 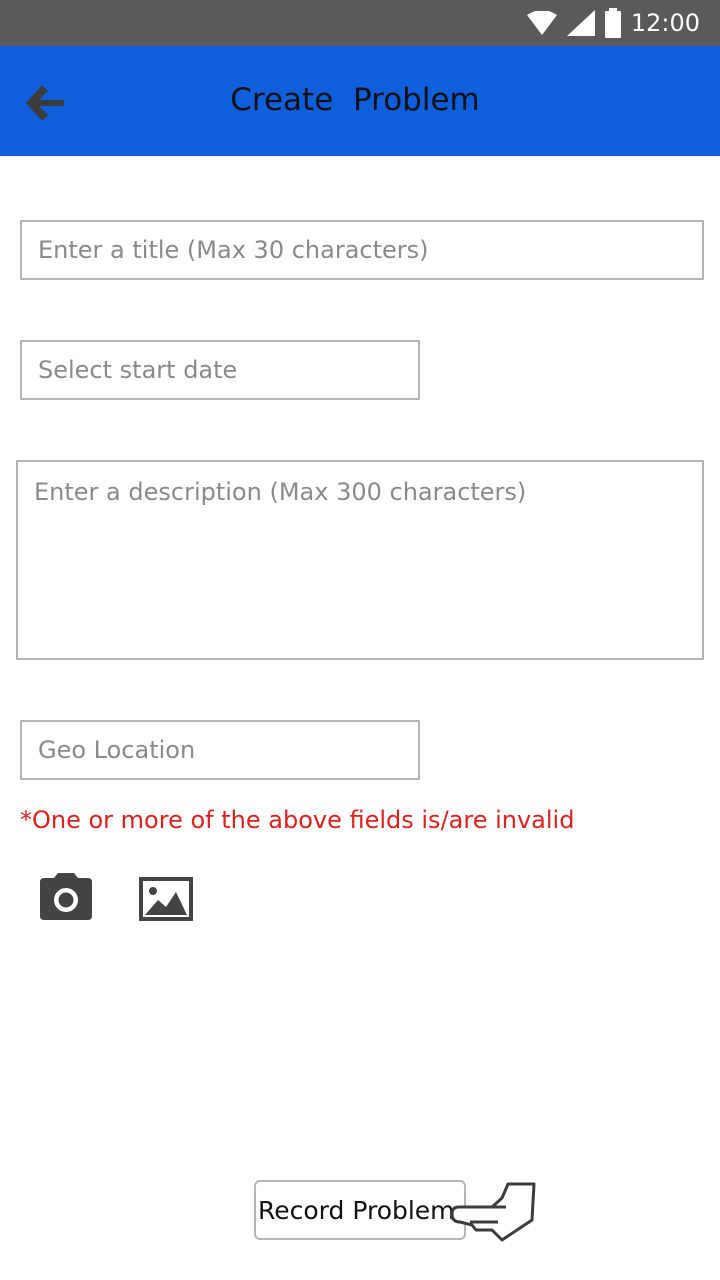 What do you see at coordinates (220, 750) in the screenshot?
I see `geo-location-input: Geo Location` at bounding box center [220, 750].